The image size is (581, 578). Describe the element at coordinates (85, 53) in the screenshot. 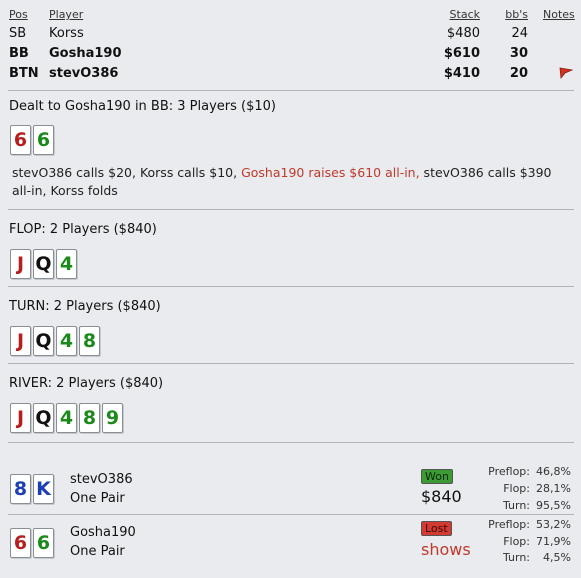

I see `row-player: Gosha190` at that location.